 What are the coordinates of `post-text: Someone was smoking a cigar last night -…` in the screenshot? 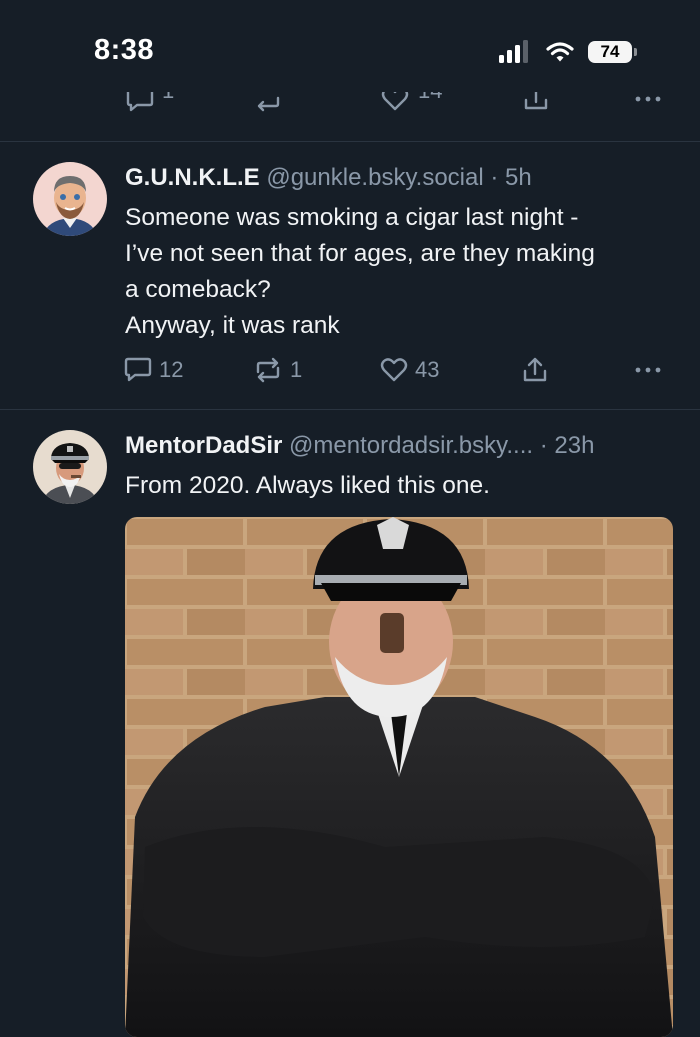 It's located at (402, 272).